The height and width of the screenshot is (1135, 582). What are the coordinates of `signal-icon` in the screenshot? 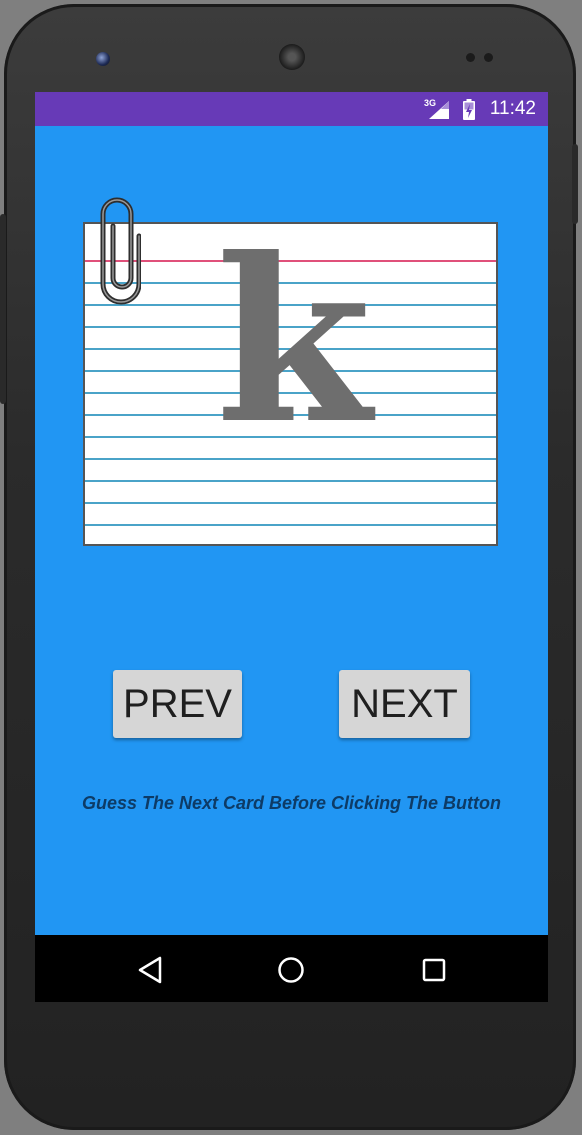 It's located at (439, 110).